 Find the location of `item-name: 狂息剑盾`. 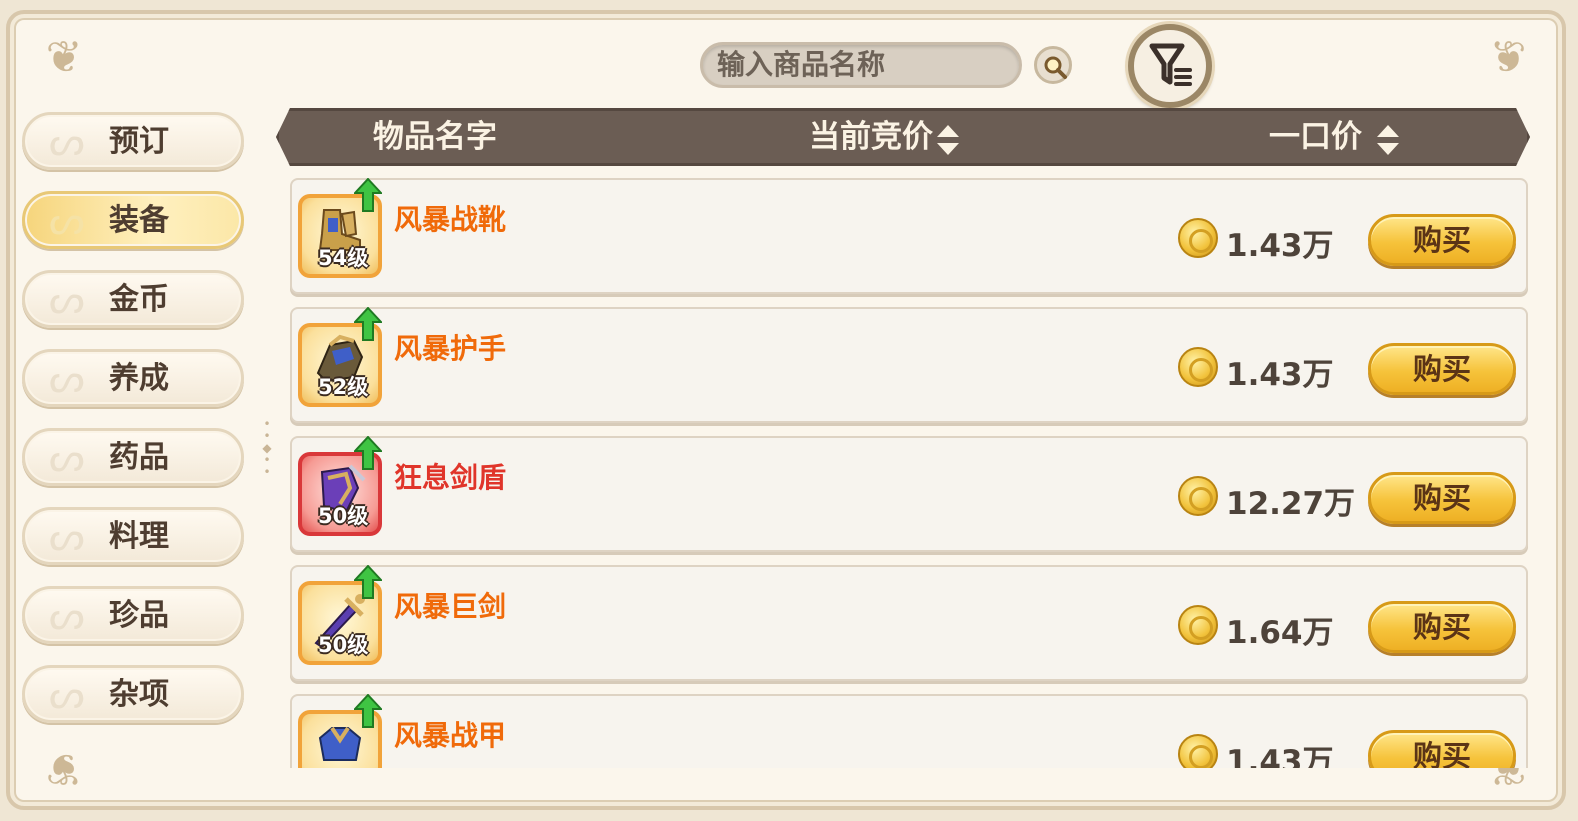

item-name: 狂息剑盾 is located at coordinates (450, 477).